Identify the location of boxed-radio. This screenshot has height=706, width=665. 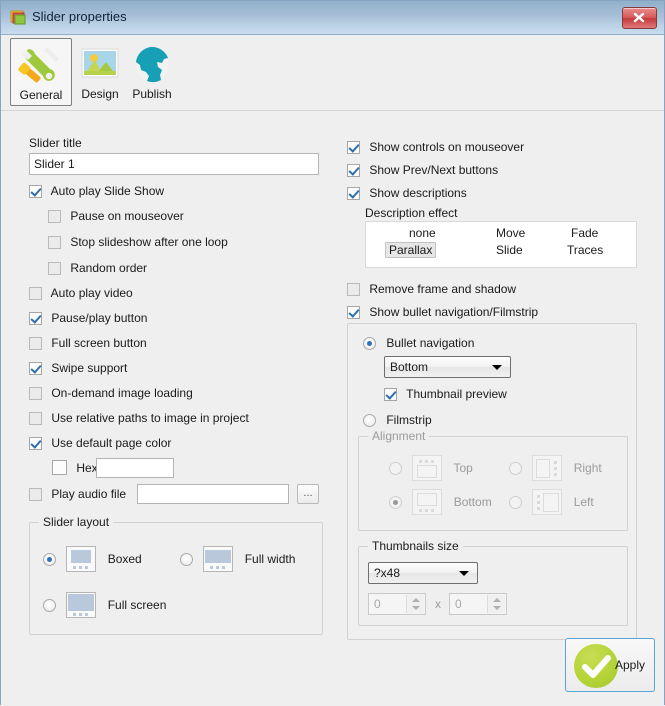
(49, 559).